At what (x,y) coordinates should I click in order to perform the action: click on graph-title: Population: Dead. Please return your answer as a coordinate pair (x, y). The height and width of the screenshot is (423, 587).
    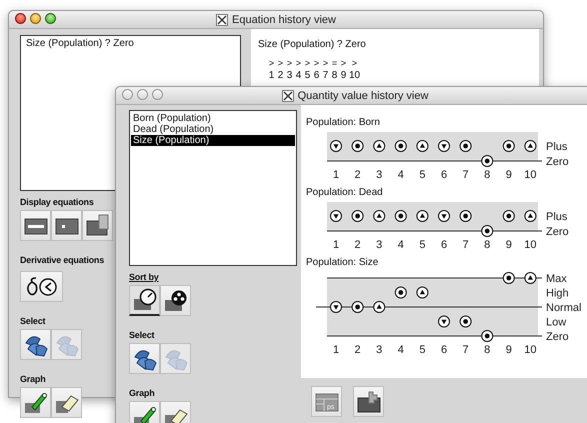
    Looking at the image, I should click on (344, 192).